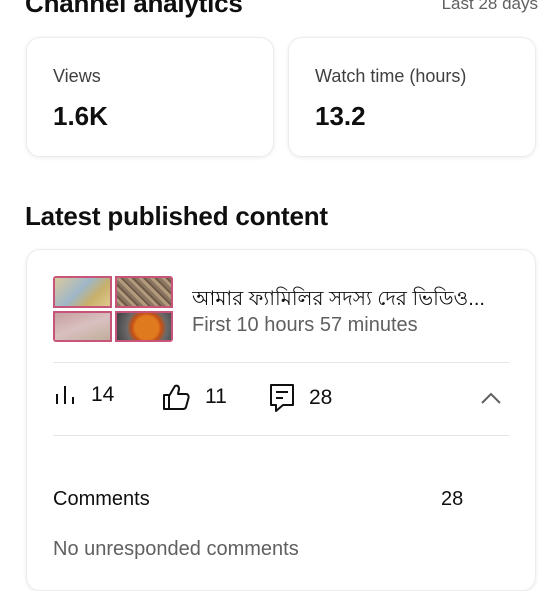  Describe the element at coordinates (176, 216) in the screenshot. I see `latest-content-title: Latest published content` at that location.